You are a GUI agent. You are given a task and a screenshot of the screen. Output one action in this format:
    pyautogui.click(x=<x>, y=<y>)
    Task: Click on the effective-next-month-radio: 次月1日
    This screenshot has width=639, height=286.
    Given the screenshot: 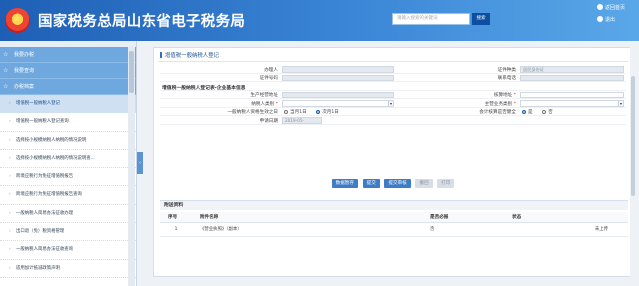 What is the action you would take?
    pyautogui.click(x=327, y=112)
    